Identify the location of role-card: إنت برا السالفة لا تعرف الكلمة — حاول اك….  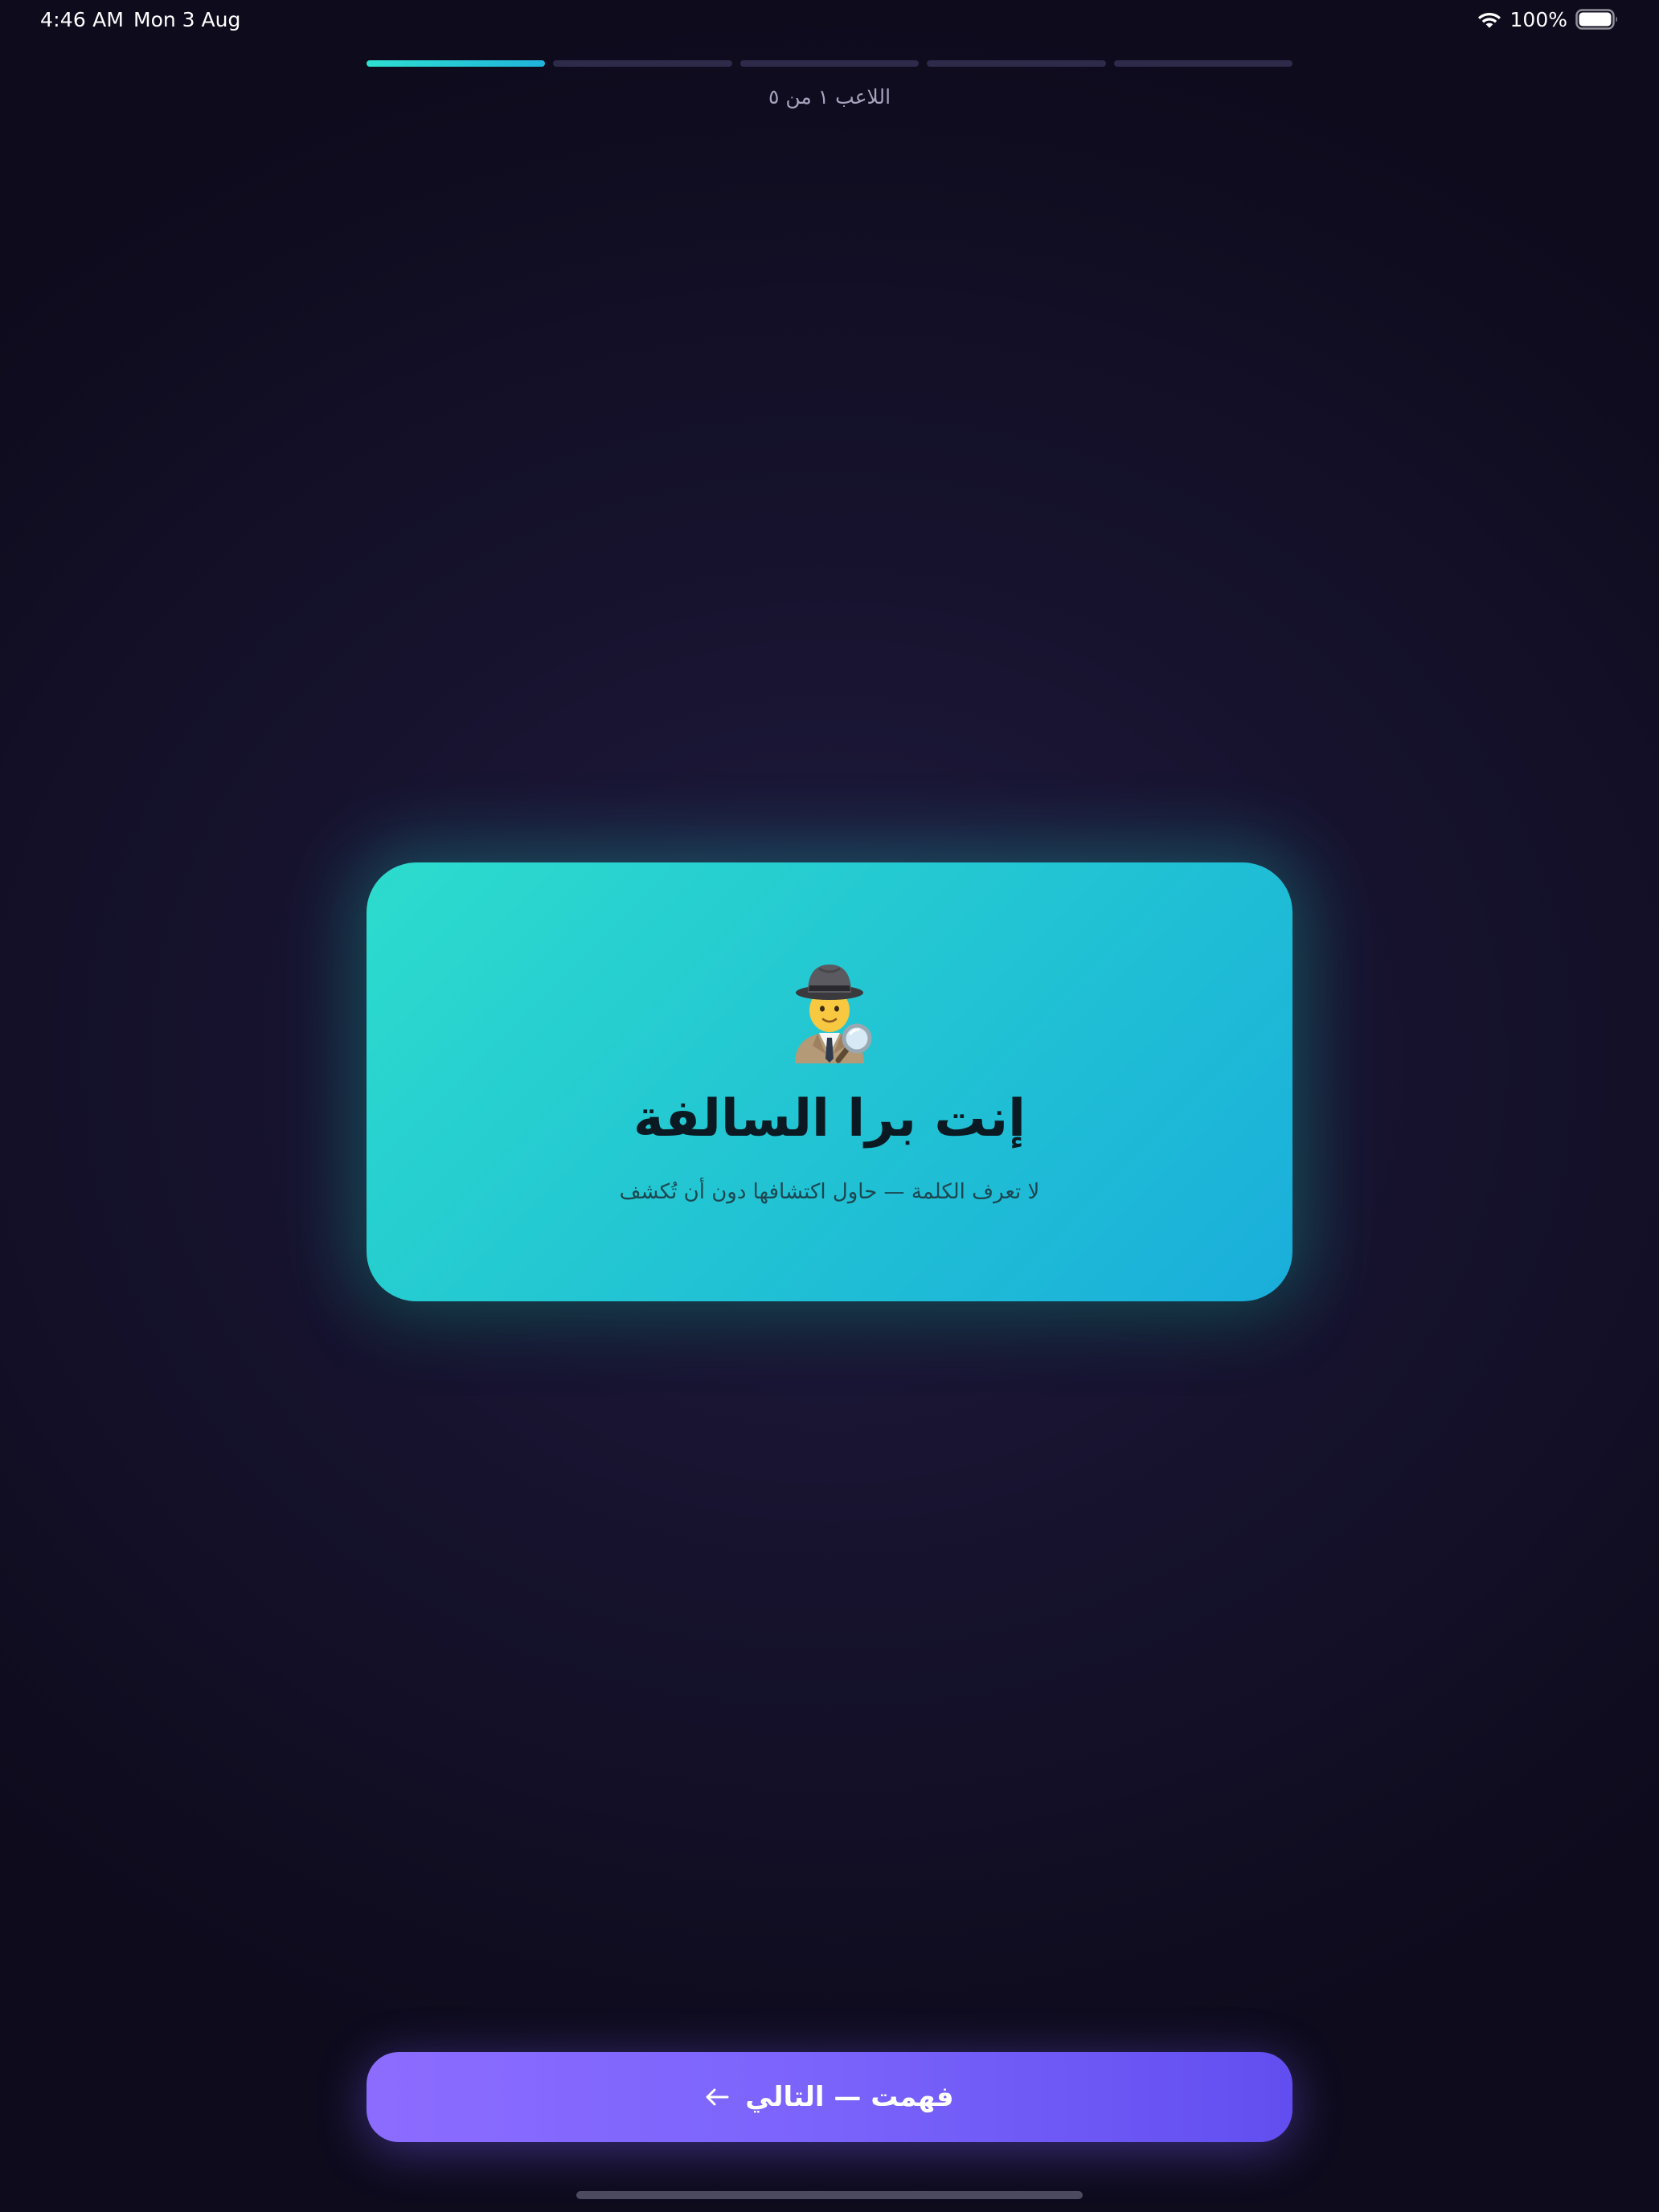
(829, 1081).